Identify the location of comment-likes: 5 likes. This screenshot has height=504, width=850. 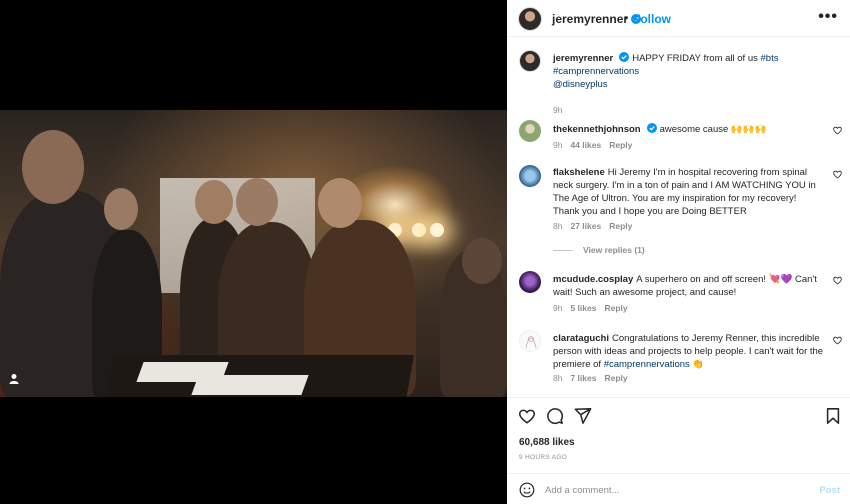
(583, 308).